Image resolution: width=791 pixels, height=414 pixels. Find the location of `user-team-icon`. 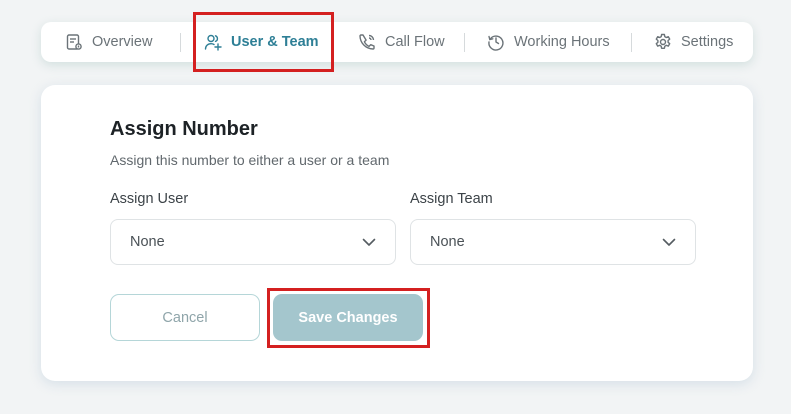

user-team-icon is located at coordinates (213, 42).